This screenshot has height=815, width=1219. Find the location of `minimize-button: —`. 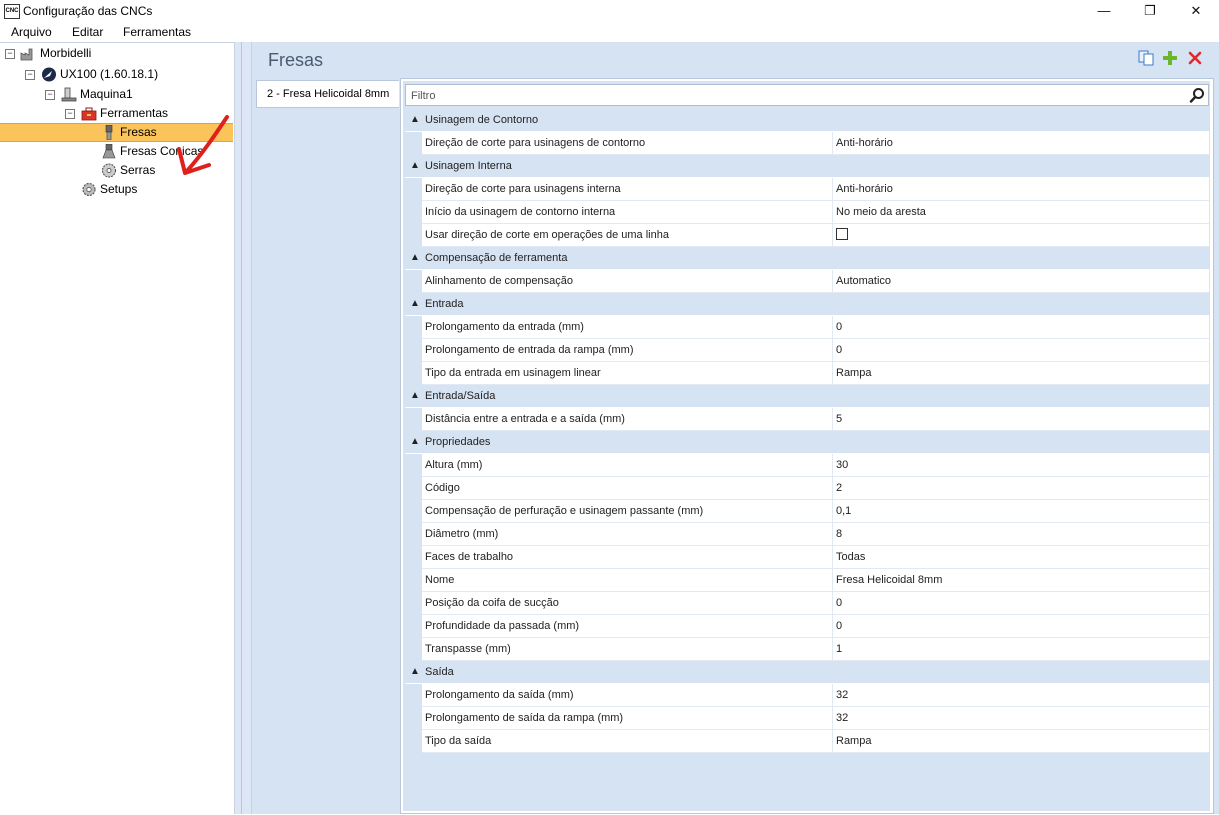

minimize-button: — is located at coordinates (1104, 11).